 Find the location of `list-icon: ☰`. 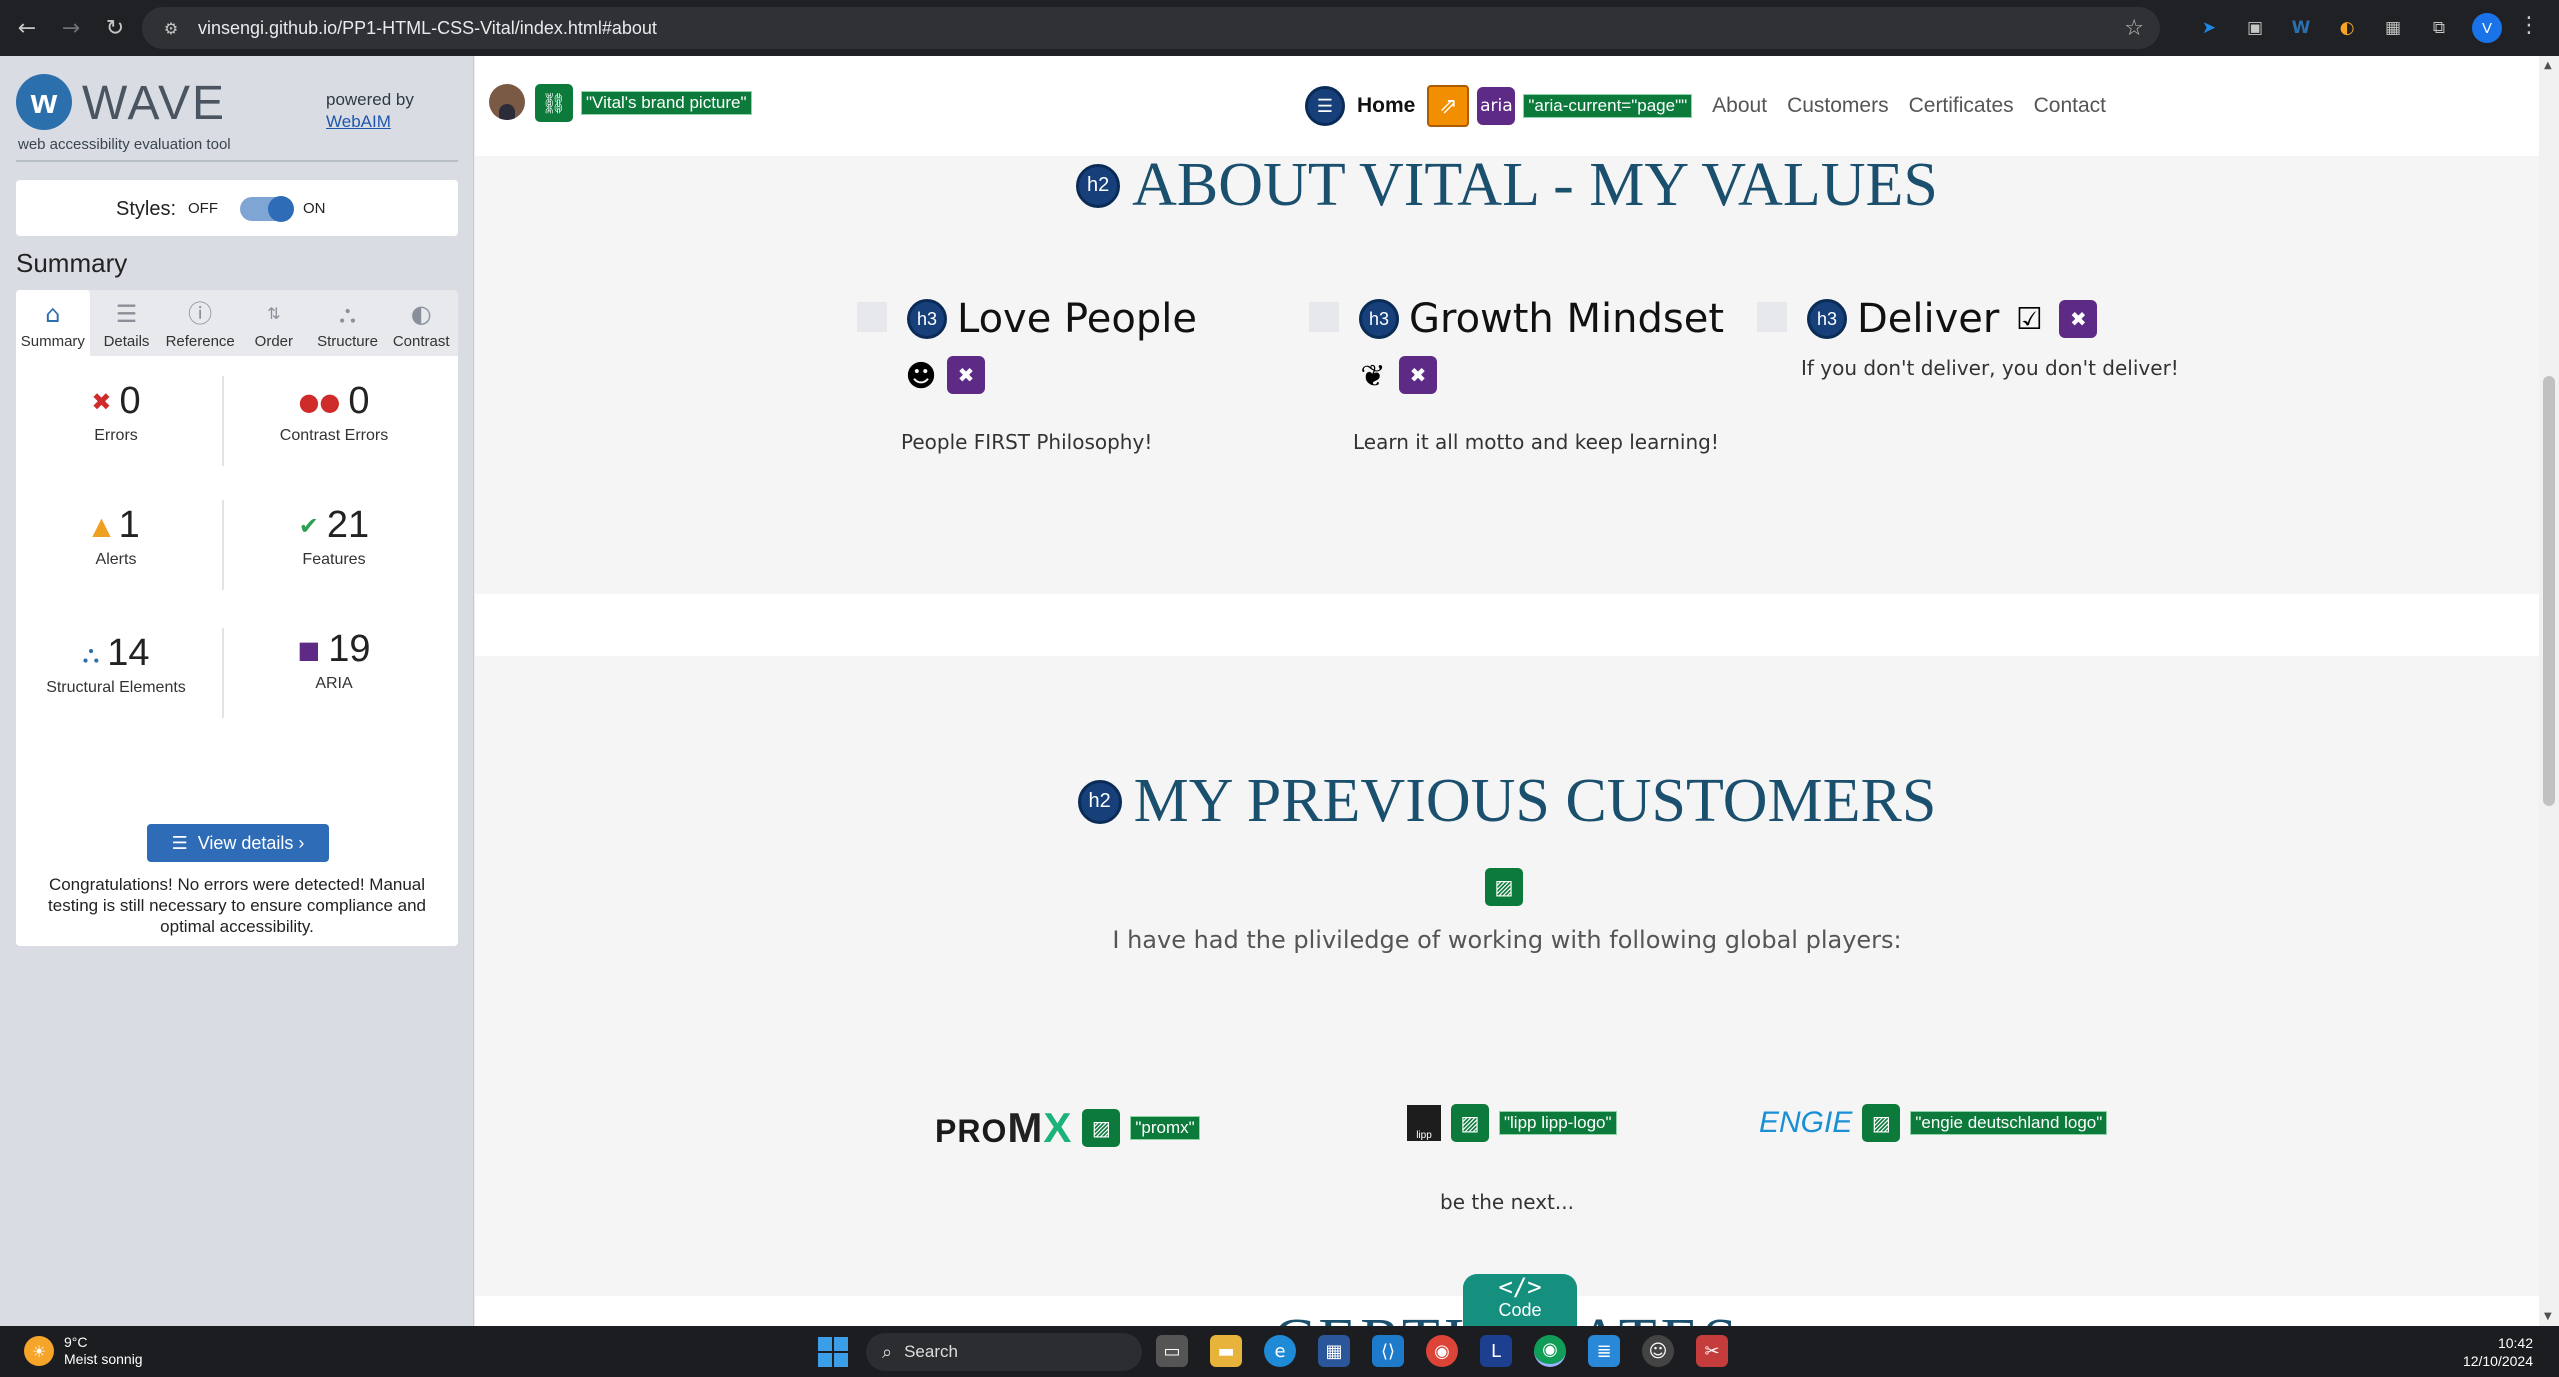

list-icon: ☰ is located at coordinates (179, 843).